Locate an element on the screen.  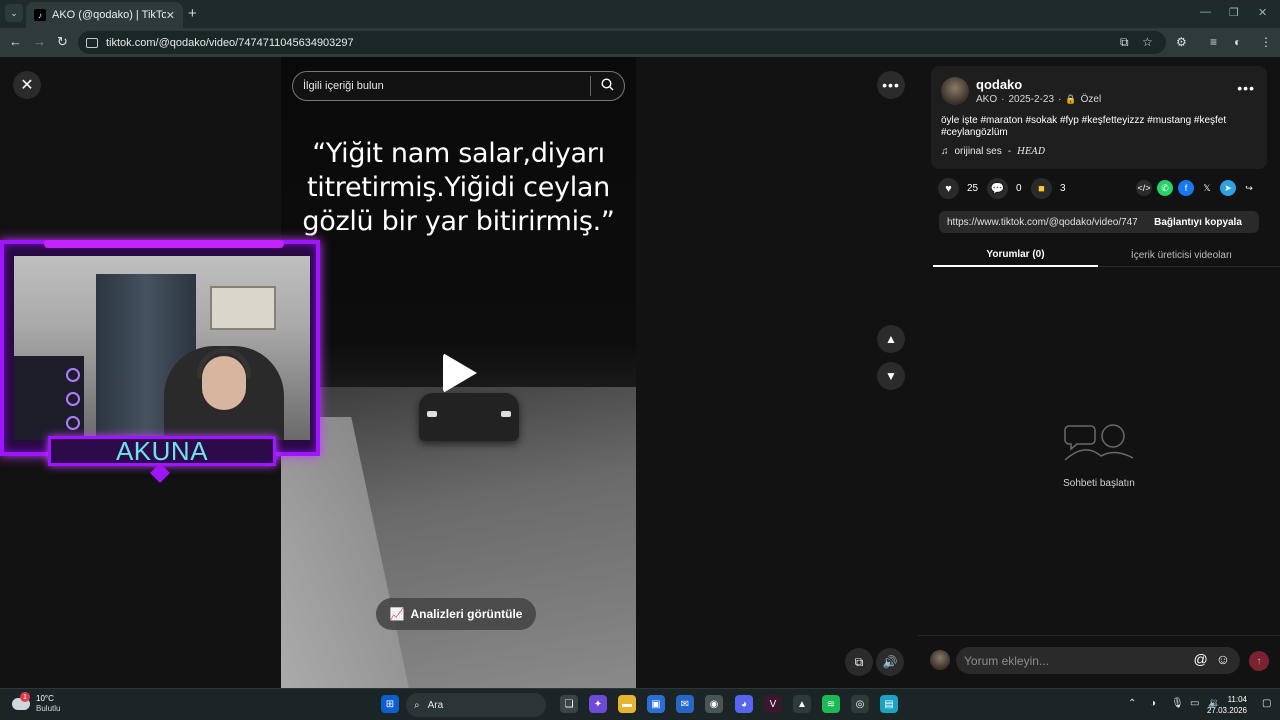
new-tab-icon: + is located at coordinates (192, 13).